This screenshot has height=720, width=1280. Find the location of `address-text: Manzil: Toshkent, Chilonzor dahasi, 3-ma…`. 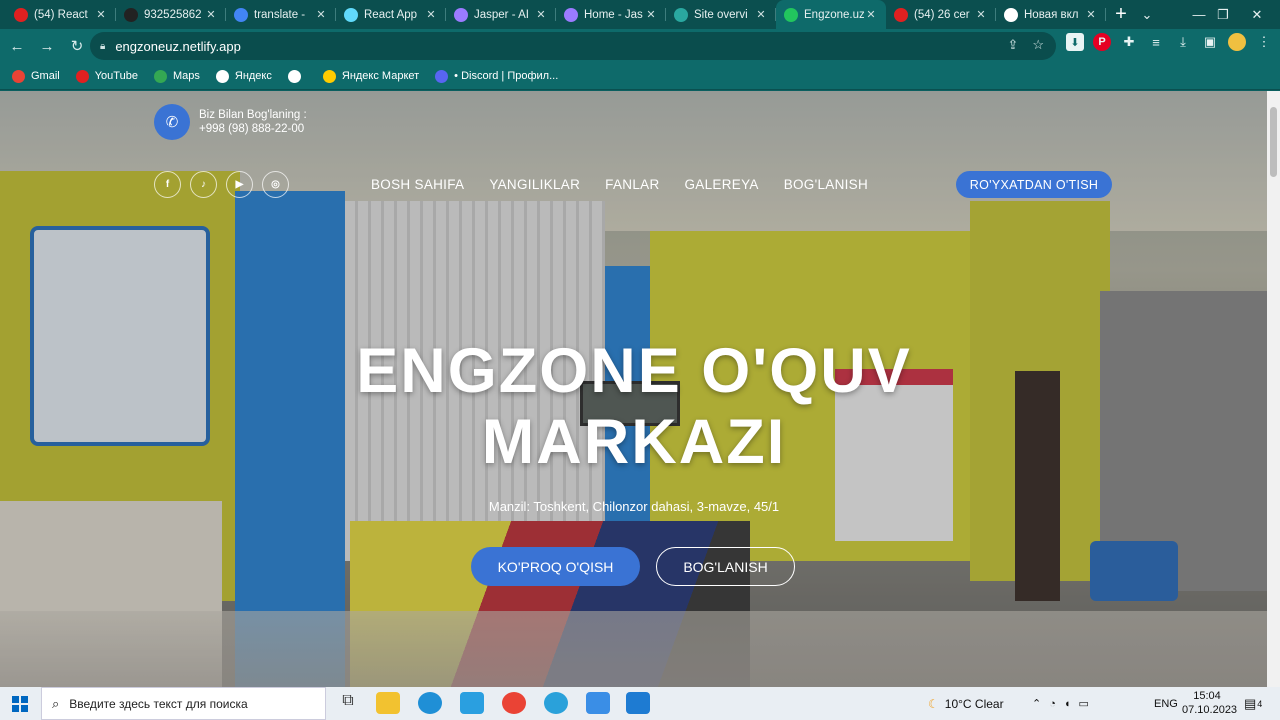

address-text: Manzil: Toshkent, Chilonzor dahasi, 3-ma… is located at coordinates (634, 506).